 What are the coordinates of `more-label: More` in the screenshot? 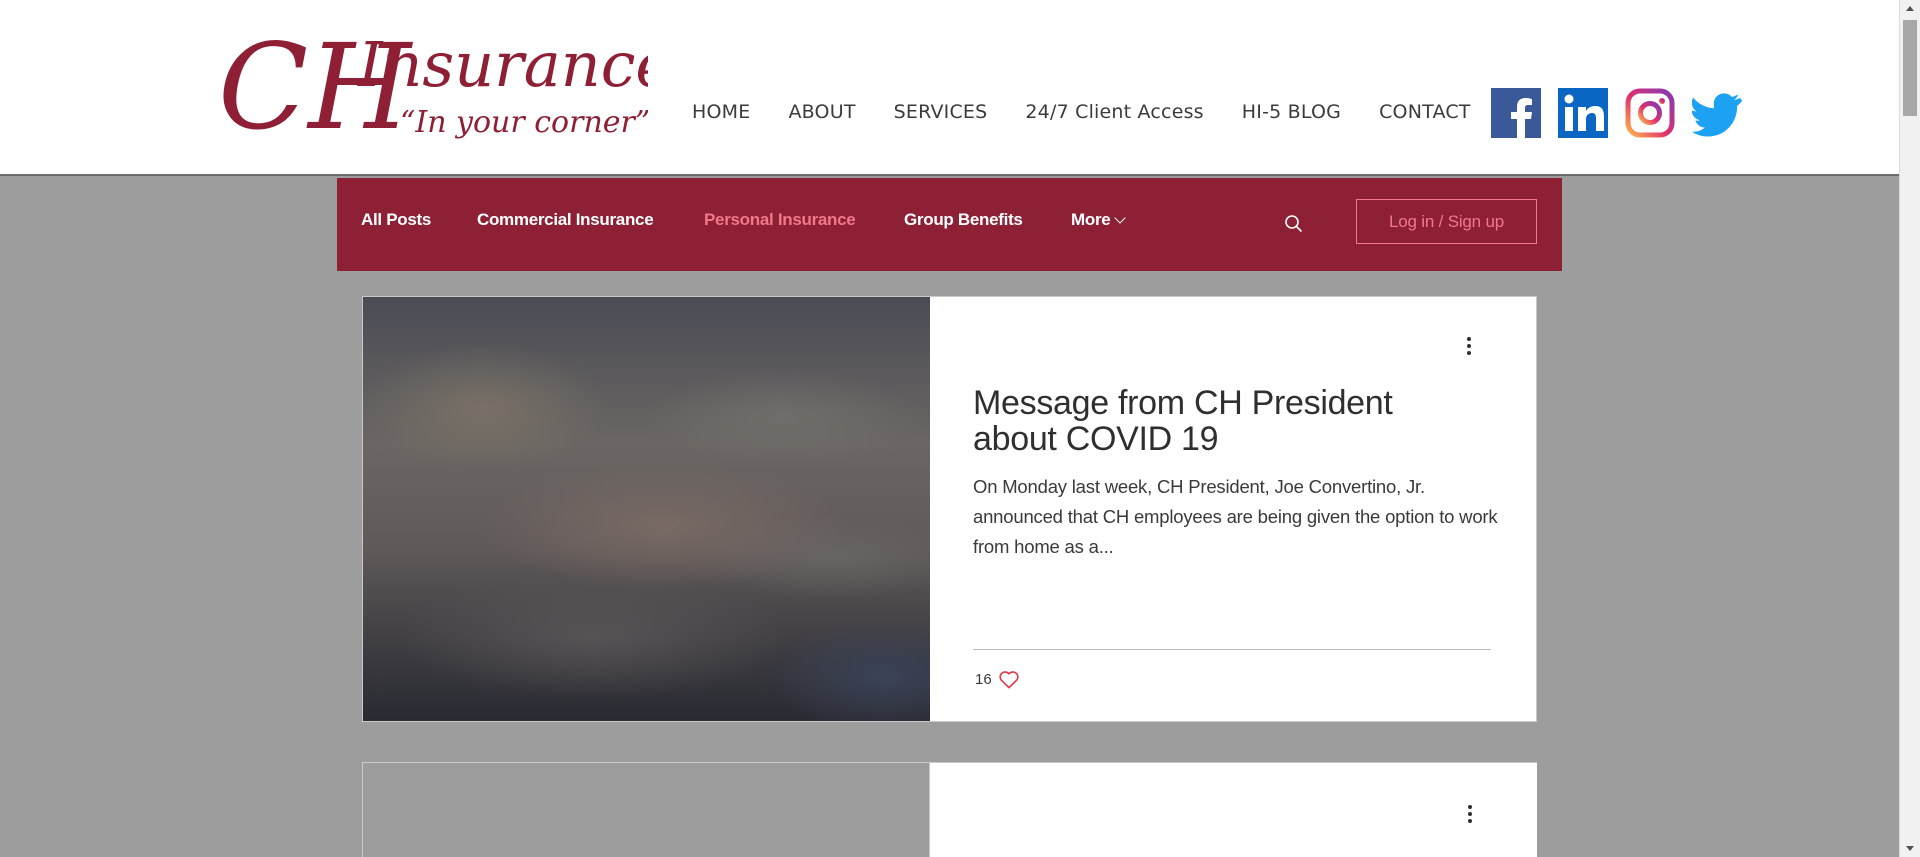 It's located at (1091, 219).